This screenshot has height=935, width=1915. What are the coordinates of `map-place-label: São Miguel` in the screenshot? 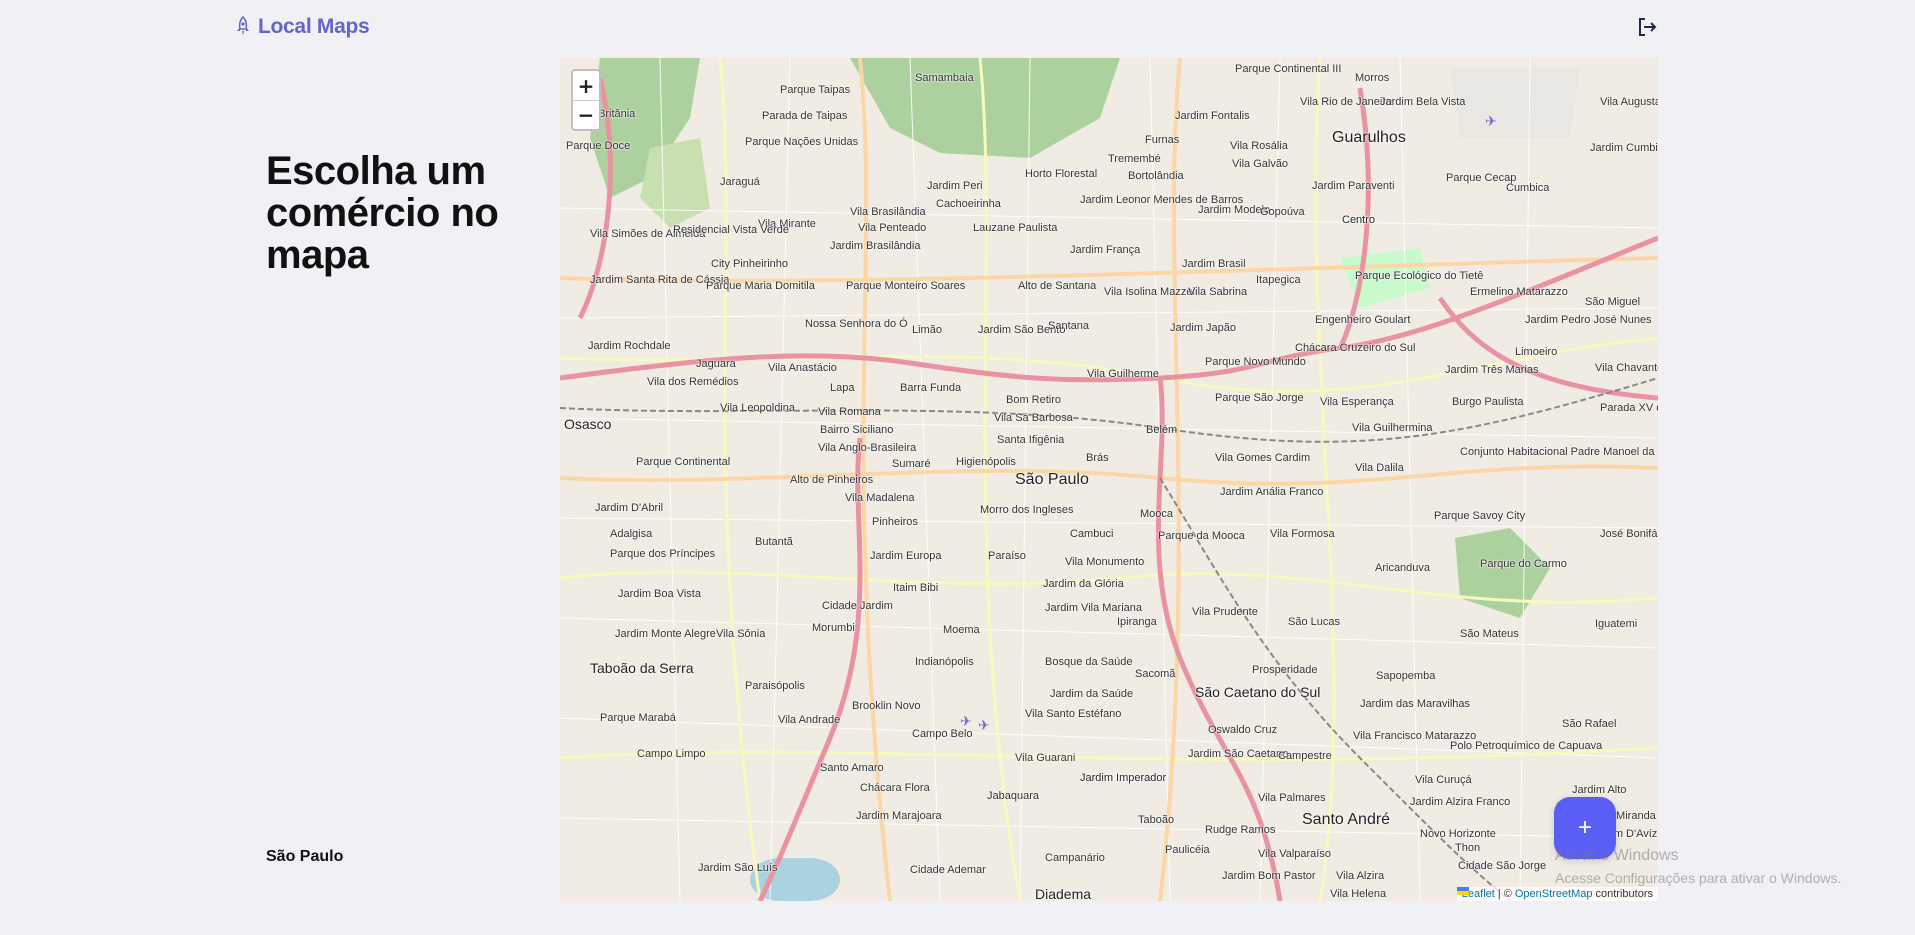 It's located at (1613, 302).